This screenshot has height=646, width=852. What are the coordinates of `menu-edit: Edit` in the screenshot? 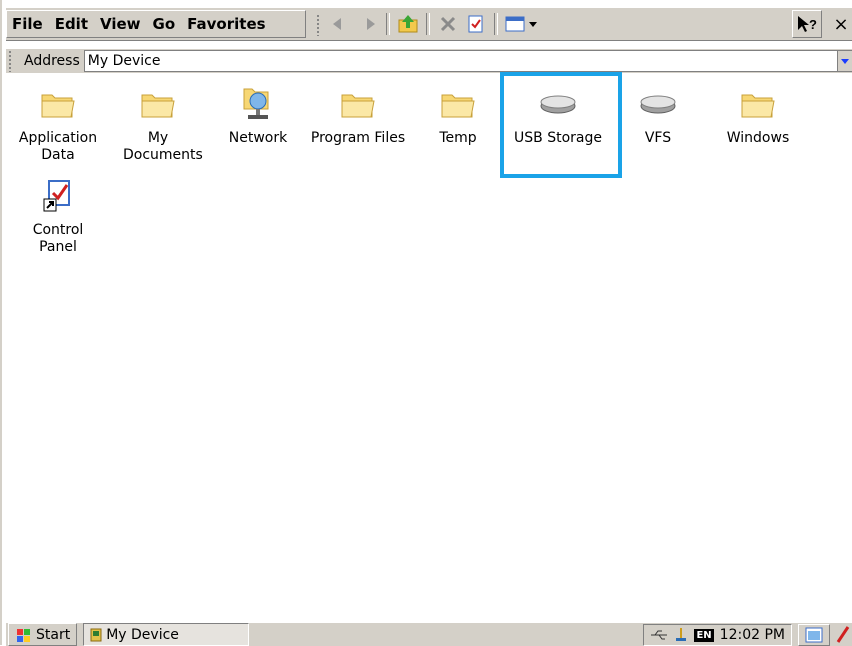 It's located at (71, 24).